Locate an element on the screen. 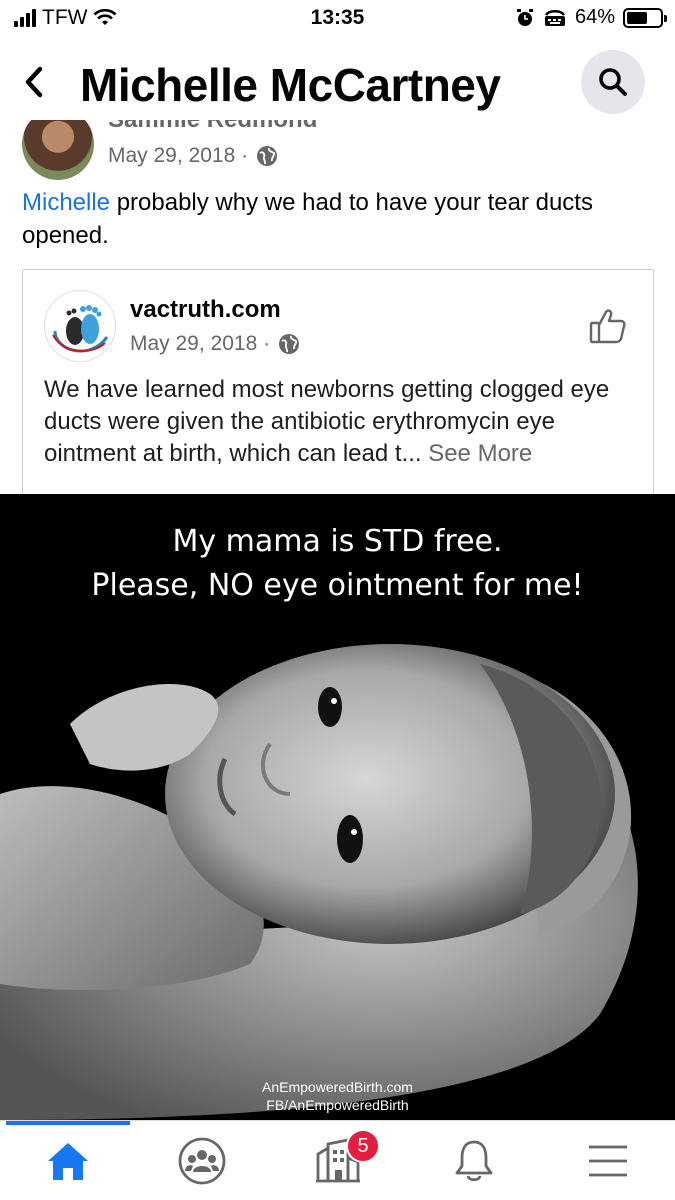  thumbs-up-icon is located at coordinates (607, 326).